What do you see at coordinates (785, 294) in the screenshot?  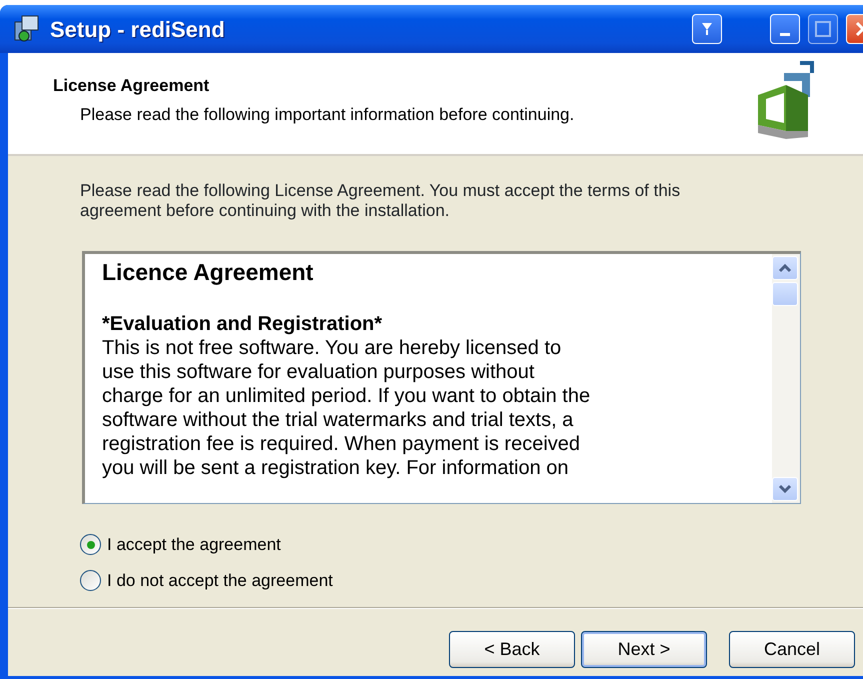 I see `scroll-thumb` at bounding box center [785, 294].